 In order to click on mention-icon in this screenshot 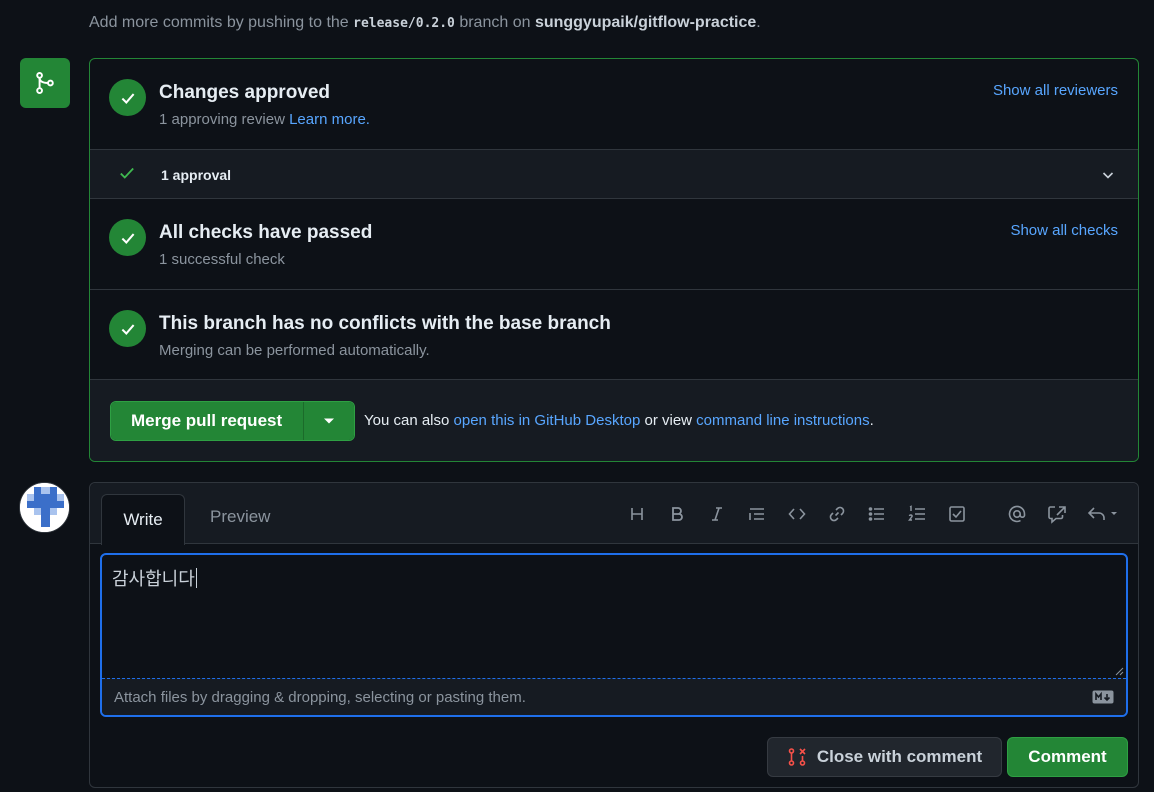, I will do `click(1017, 514)`.